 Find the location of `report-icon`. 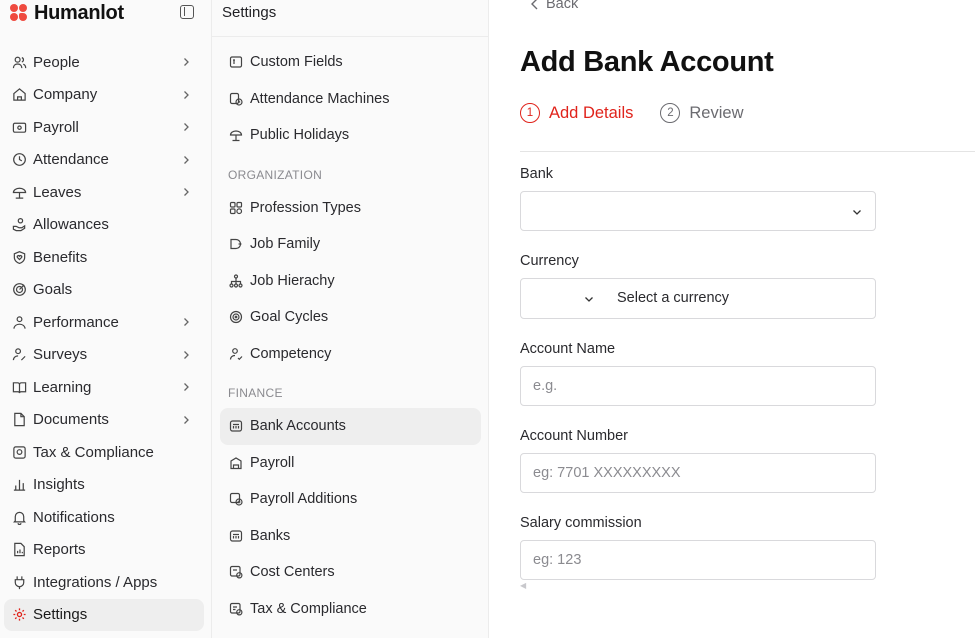

report-icon is located at coordinates (19, 550).